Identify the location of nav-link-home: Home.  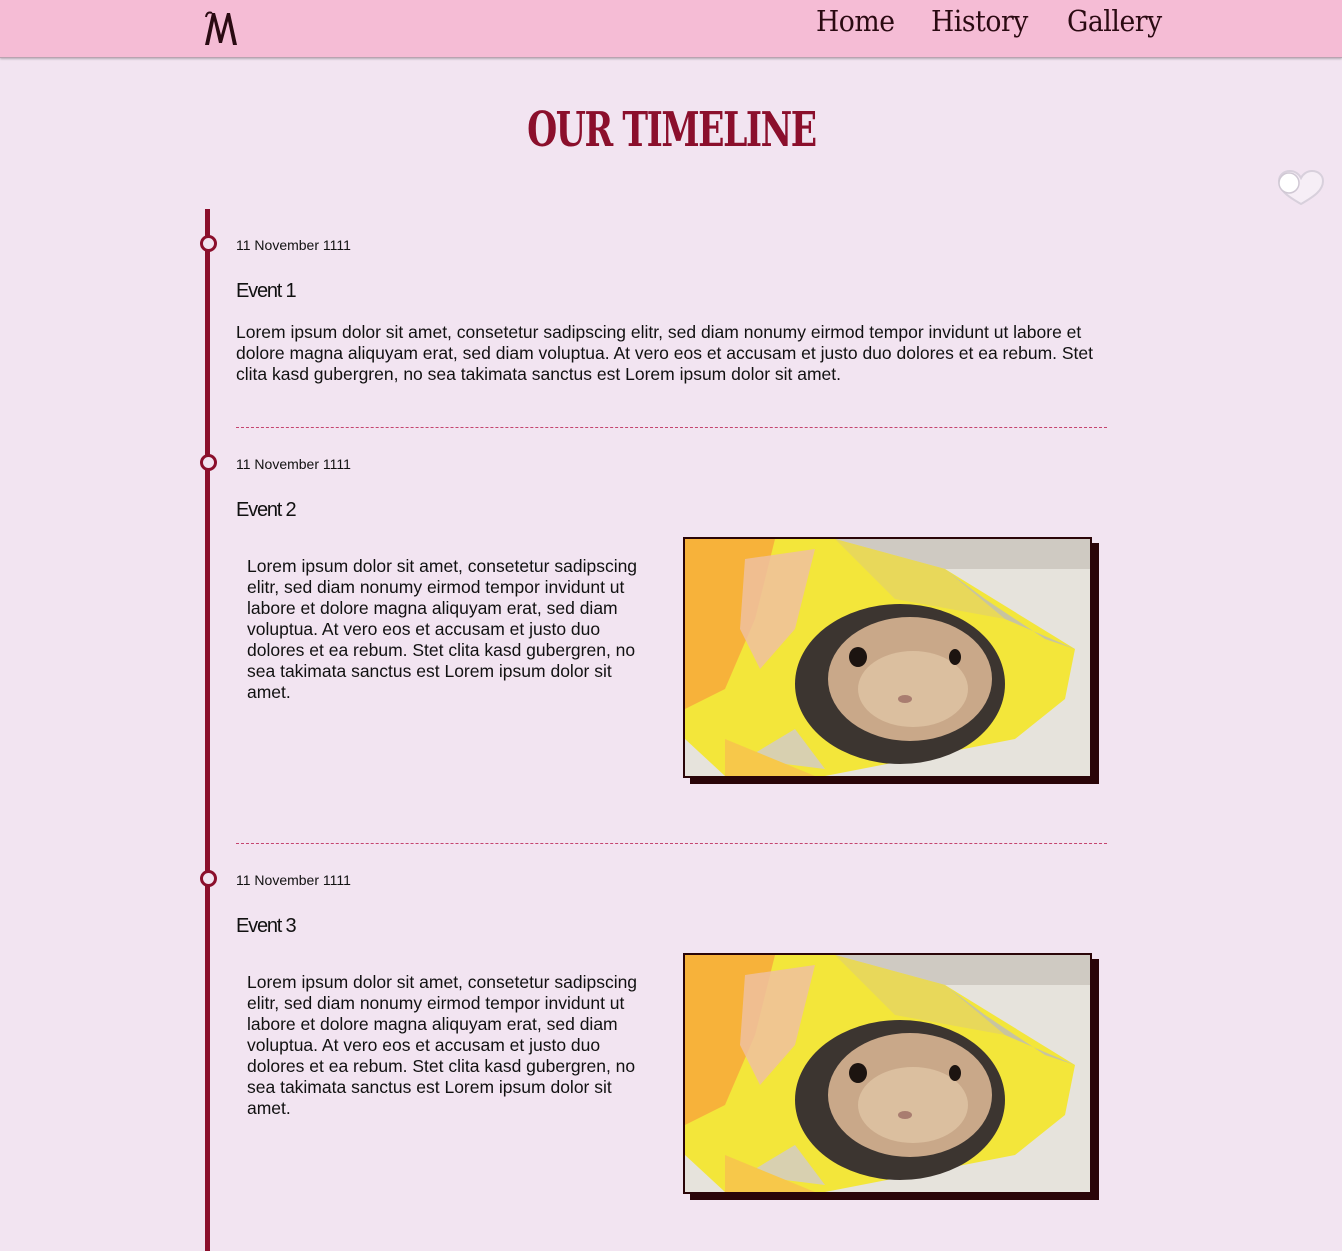
(855, 21).